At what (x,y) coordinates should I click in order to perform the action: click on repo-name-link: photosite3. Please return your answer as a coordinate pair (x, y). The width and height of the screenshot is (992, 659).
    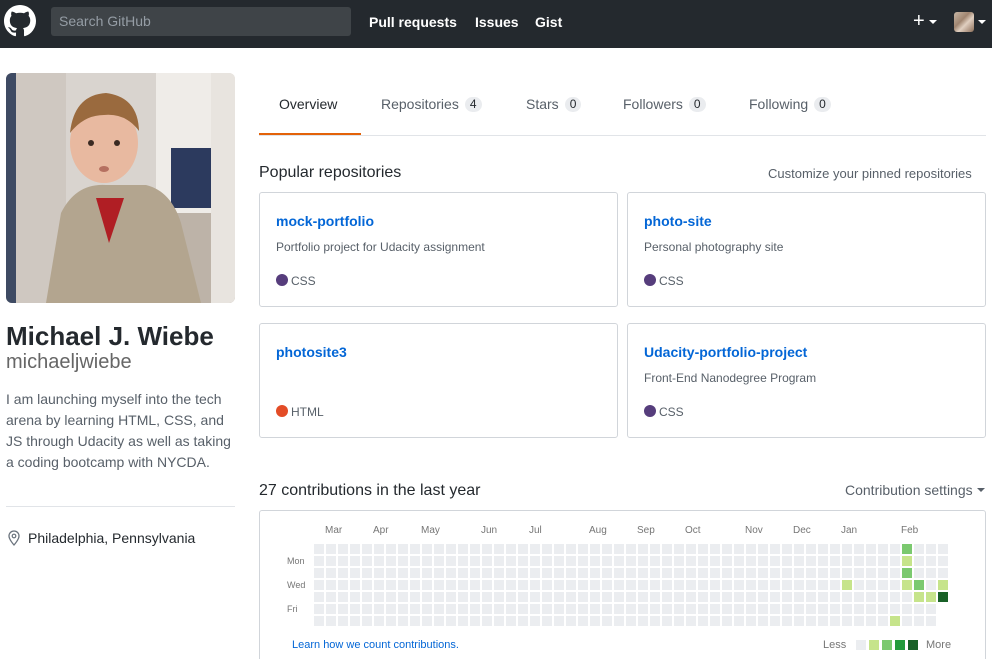
    Looking at the image, I should click on (311, 352).